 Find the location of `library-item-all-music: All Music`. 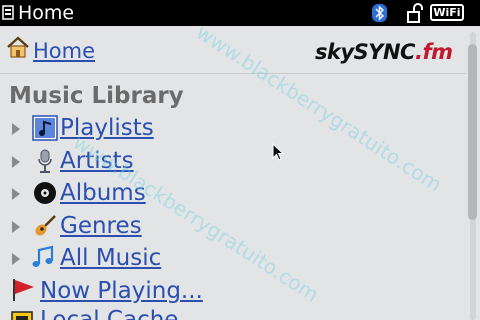

library-item-all-music: All Music is located at coordinates (142, 259).